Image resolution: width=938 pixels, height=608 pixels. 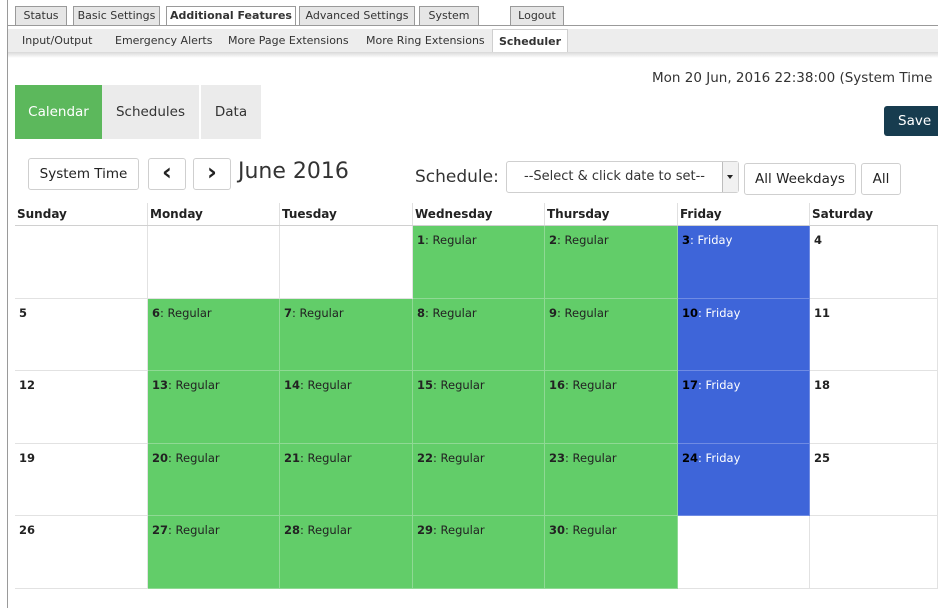 What do you see at coordinates (231, 112) in the screenshot?
I see `view-tab-data: Data` at bounding box center [231, 112].